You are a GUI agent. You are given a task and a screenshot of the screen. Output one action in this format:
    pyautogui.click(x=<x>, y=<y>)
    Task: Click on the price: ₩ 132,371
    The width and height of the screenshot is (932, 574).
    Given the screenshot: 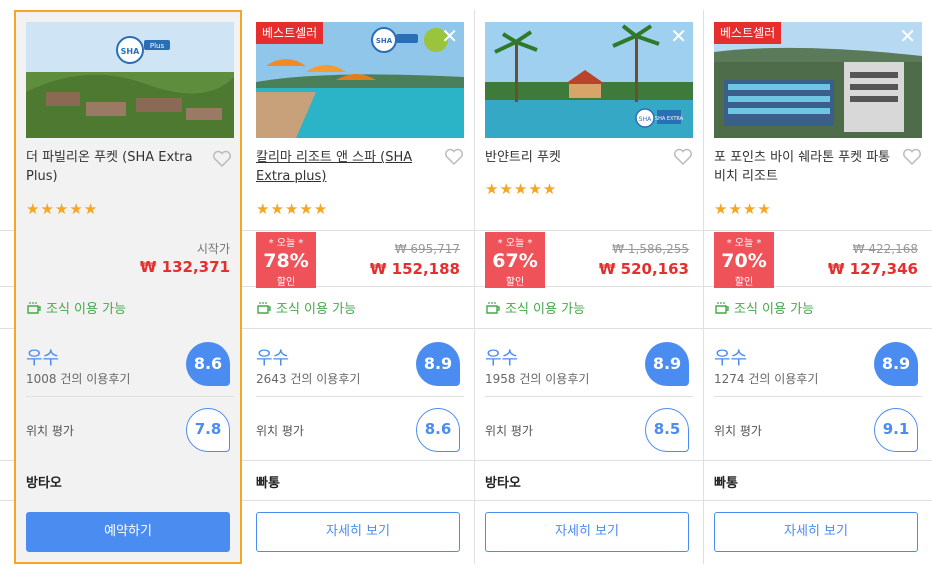 What is the action you would take?
    pyautogui.click(x=184, y=267)
    